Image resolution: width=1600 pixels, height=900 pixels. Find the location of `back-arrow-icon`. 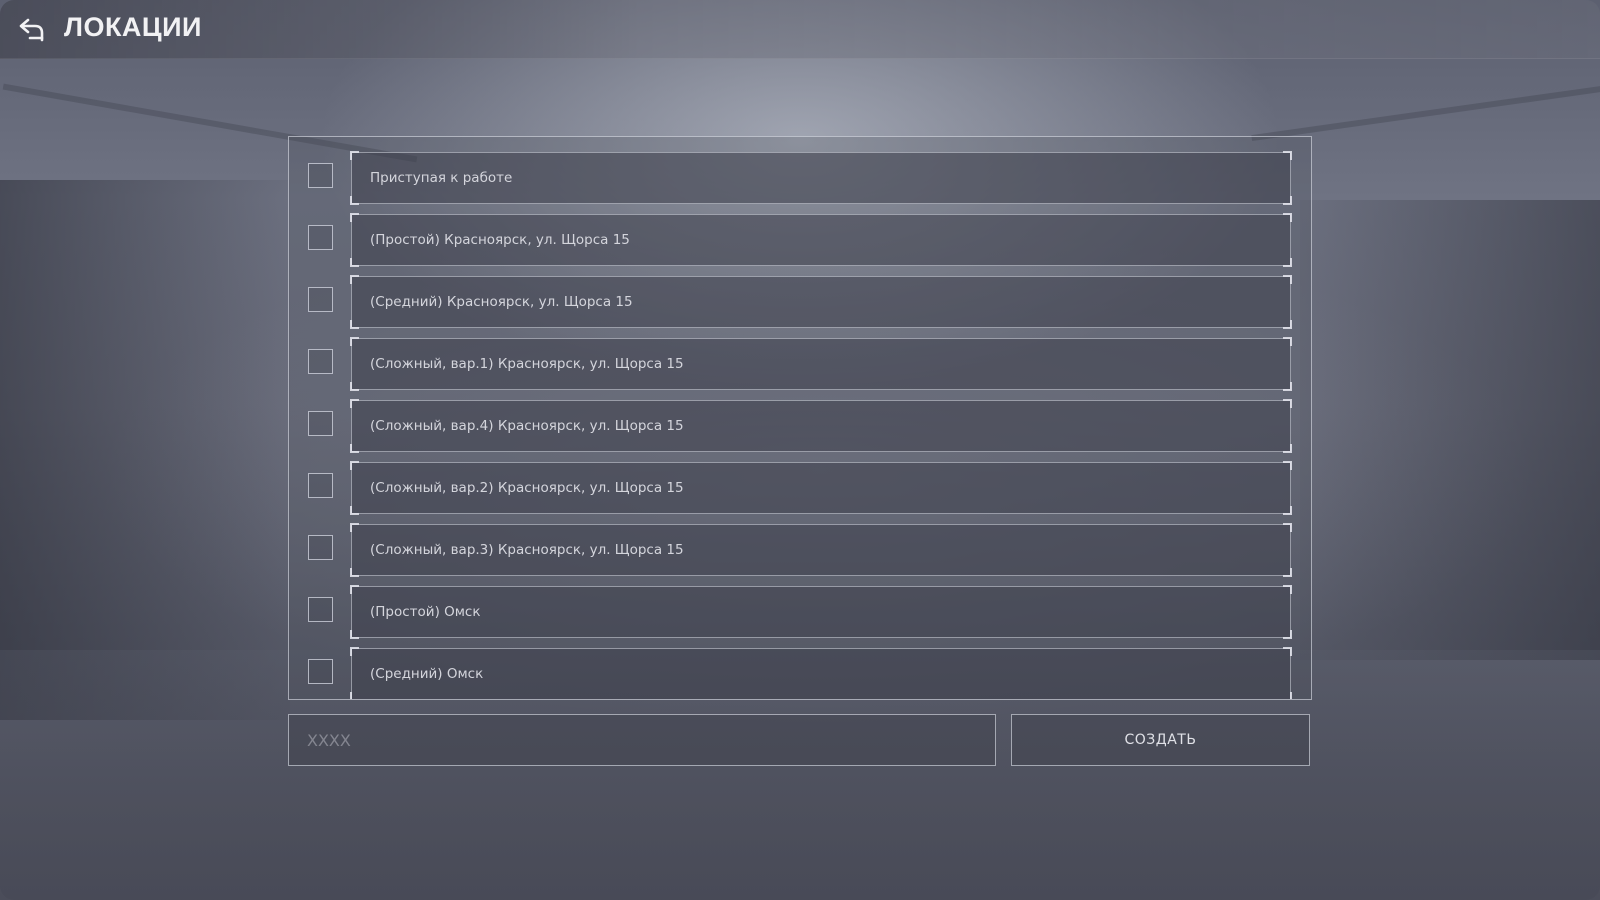

back-arrow-icon is located at coordinates (31, 30).